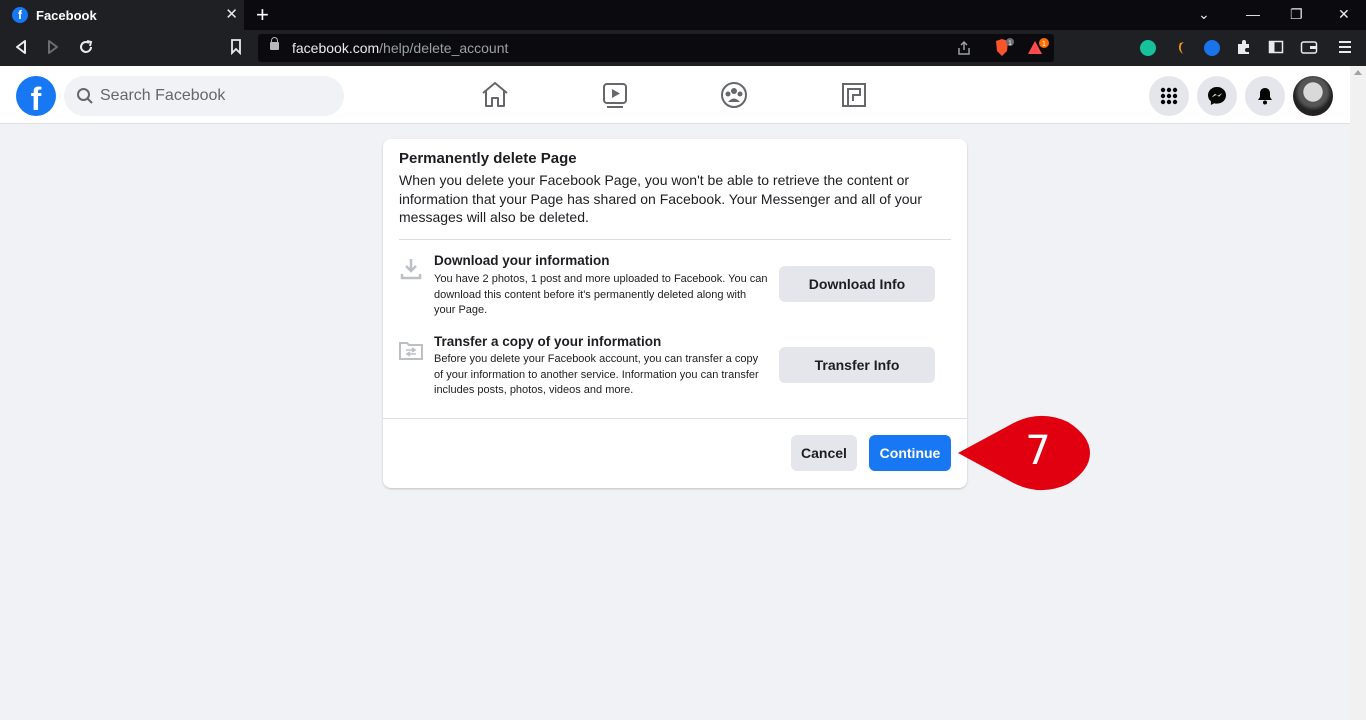 The height and width of the screenshot is (720, 1366). Describe the element at coordinates (85, 96) in the screenshot. I see `search-icon` at that location.